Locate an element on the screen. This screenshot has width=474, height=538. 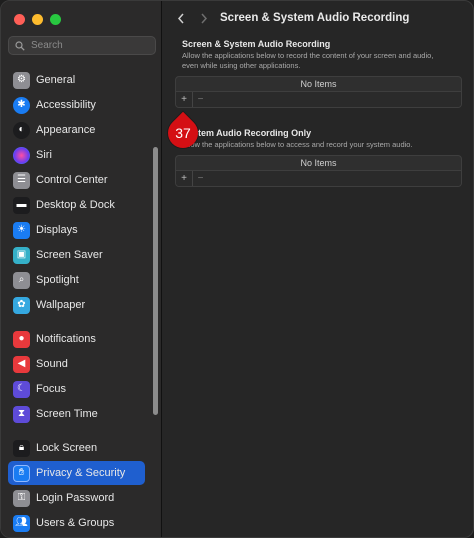
section-title-audio-recording: System Audio Recording Only is located at coordinates (247, 133).